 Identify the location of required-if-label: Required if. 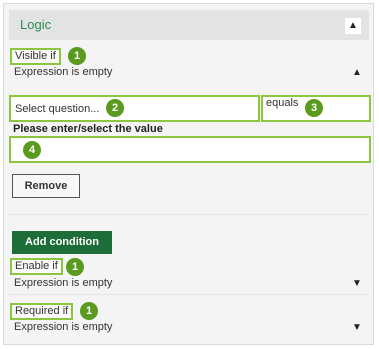
(42, 311).